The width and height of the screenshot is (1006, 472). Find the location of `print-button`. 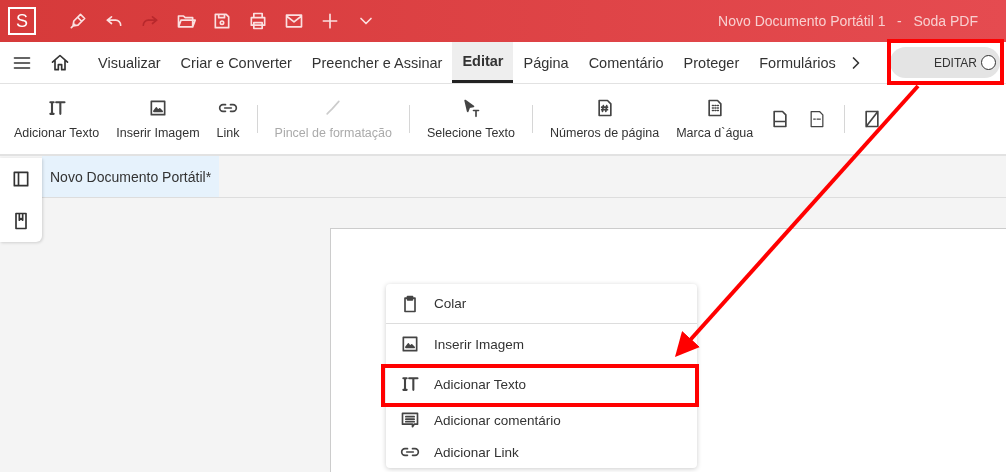

print-button is located at coordinates (258, 21).